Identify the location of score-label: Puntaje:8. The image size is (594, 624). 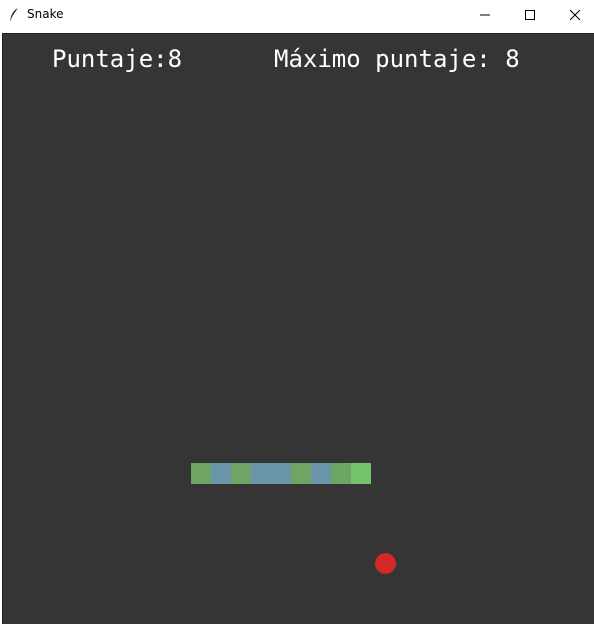
(117, 59).